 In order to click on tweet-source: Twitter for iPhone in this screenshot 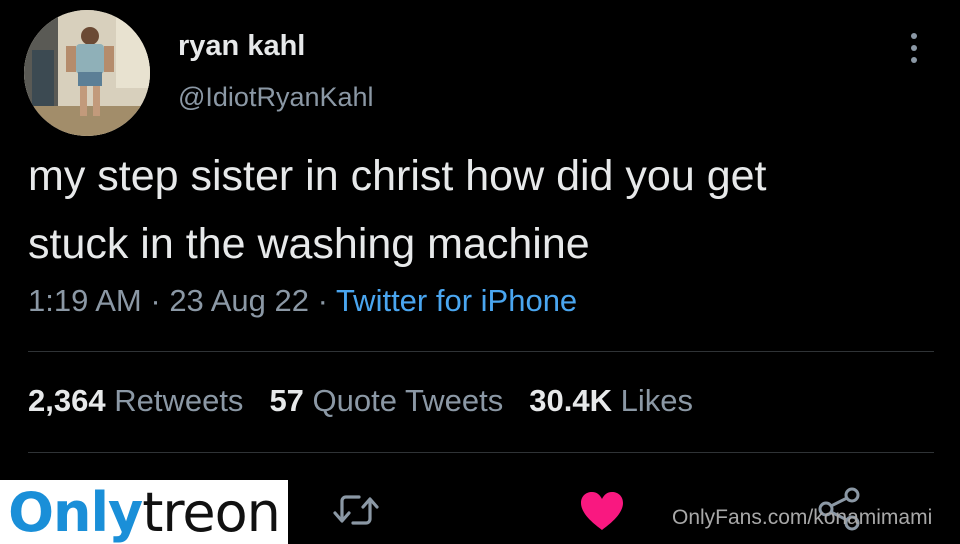, I will do `click(456, 300)`.